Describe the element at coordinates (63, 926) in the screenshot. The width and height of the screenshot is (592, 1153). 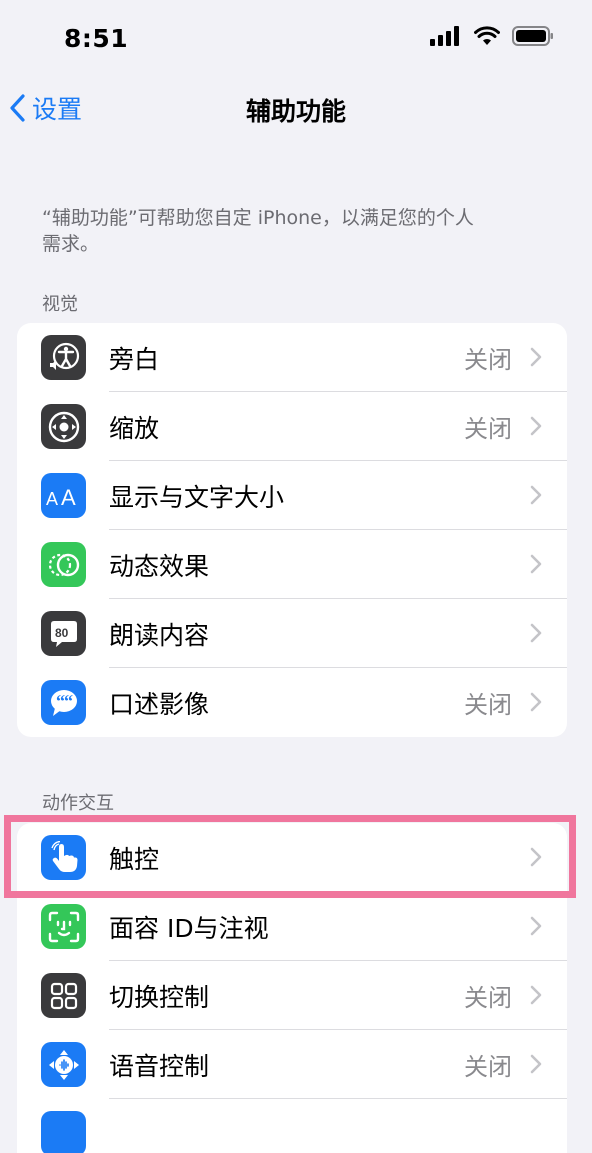
I see `face-id-icon` at that location.